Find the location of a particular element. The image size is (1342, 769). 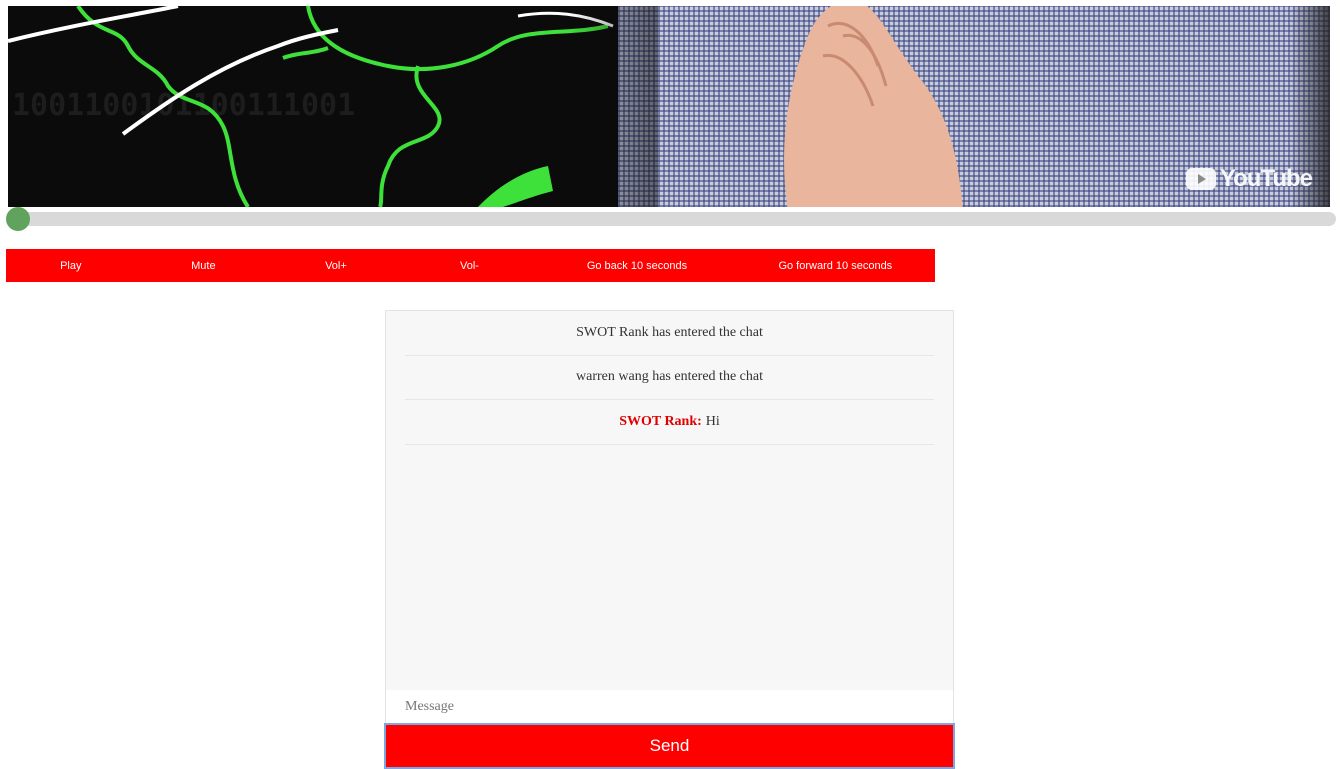

map-drawing is located at coordinates (311, 106).